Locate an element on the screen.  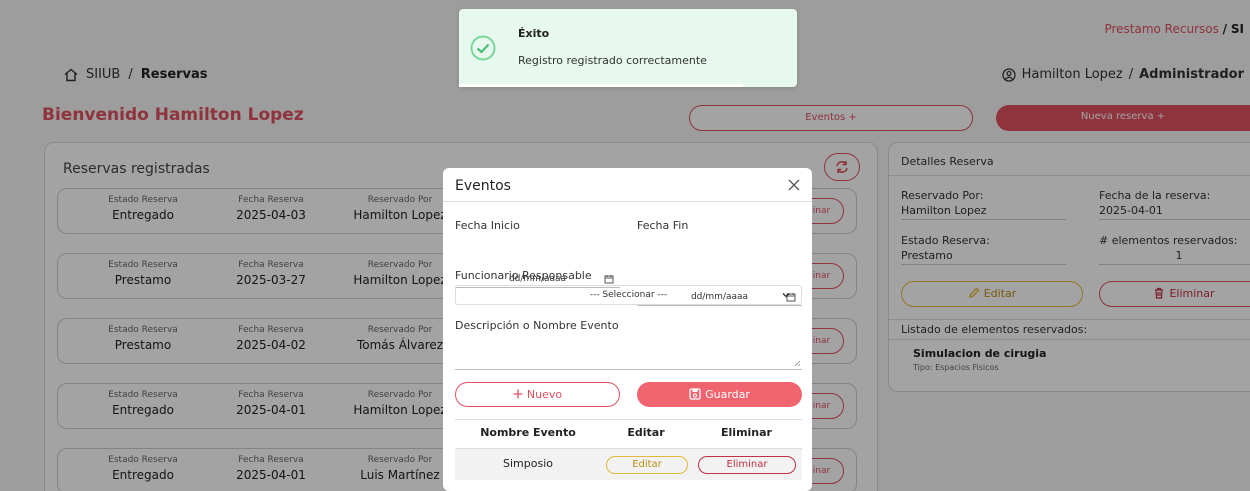
plus-icon is located at coordinates (518, 394).